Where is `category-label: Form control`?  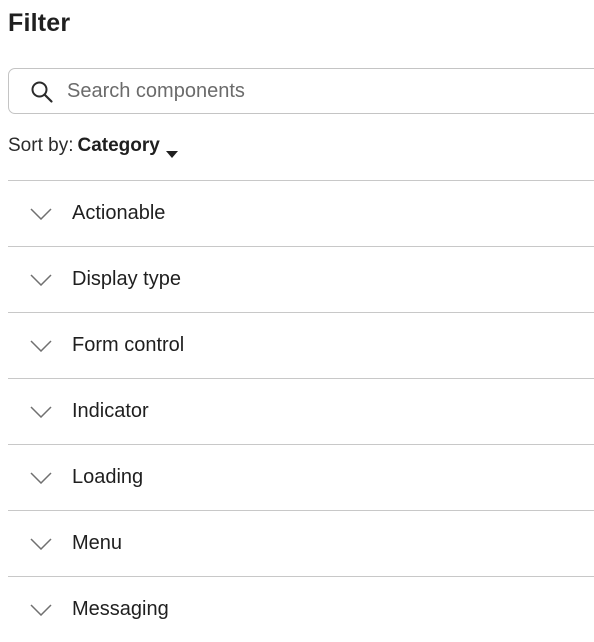 category-label: Form control is located at coordinates (128, 345).